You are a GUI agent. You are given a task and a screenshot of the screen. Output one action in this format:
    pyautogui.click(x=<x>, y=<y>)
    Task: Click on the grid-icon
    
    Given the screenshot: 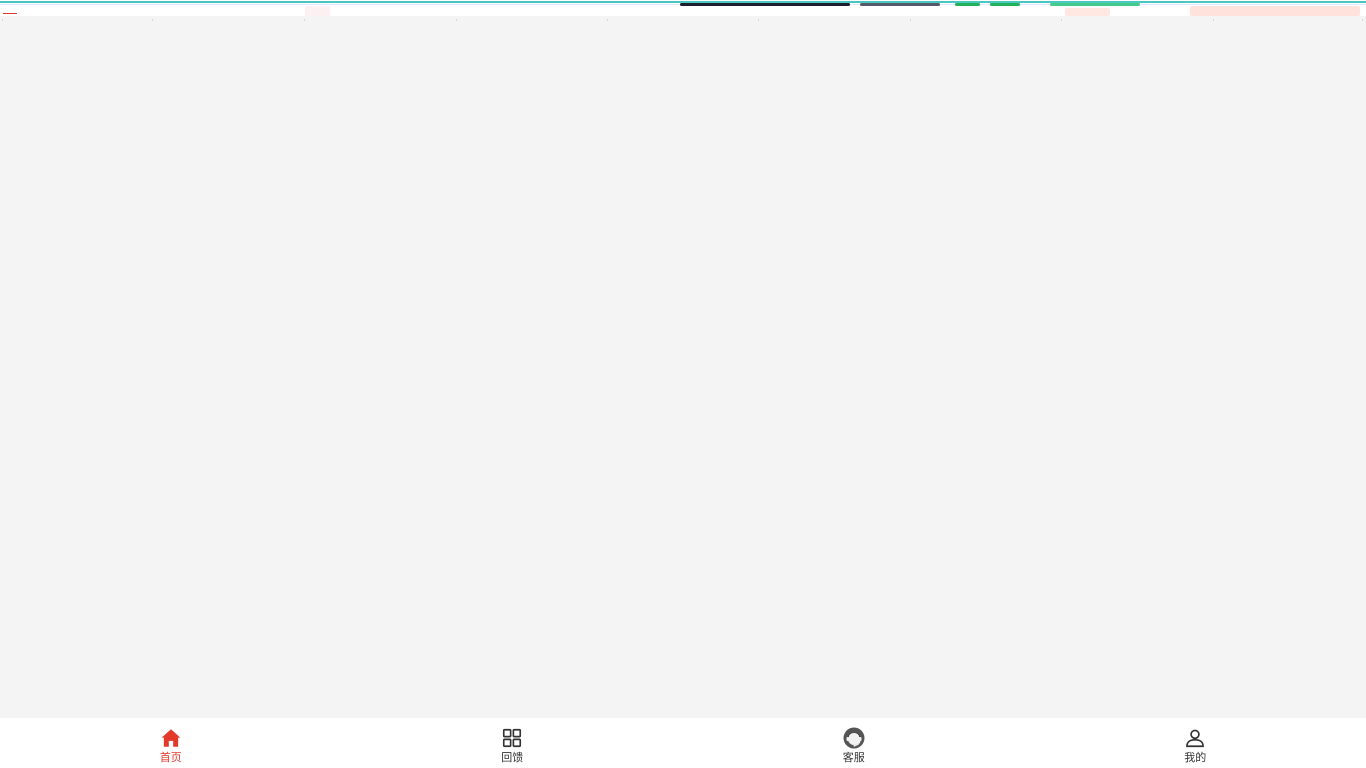 What is the action you would take?
    pyautogui.click(x=512, y=738)
    